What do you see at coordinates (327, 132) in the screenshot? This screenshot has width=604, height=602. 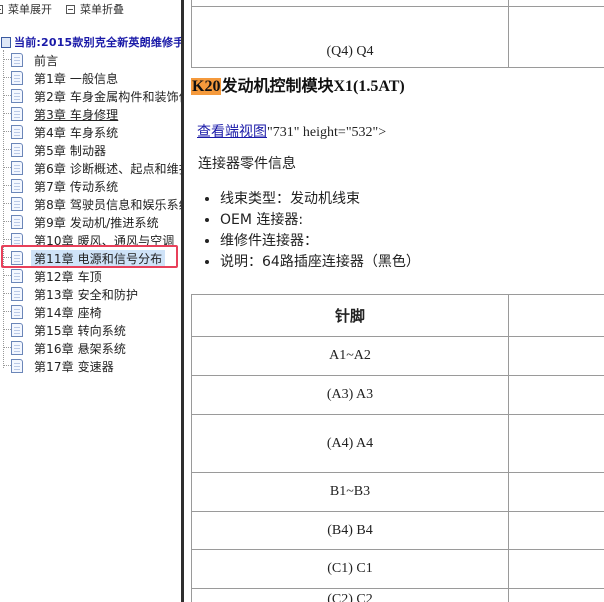 I see `view-trailing-text: "731" height="532">` at bounding box center [327, 132].